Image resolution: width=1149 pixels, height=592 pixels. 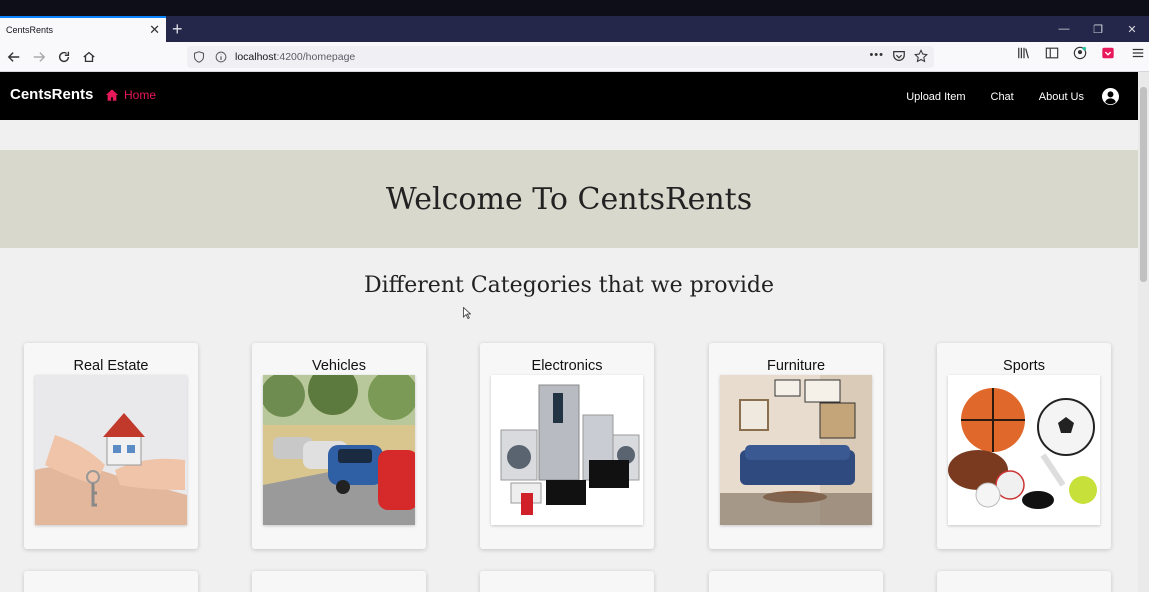 I want to click on tab-title: CentsRents, so click(x=30, y=30).